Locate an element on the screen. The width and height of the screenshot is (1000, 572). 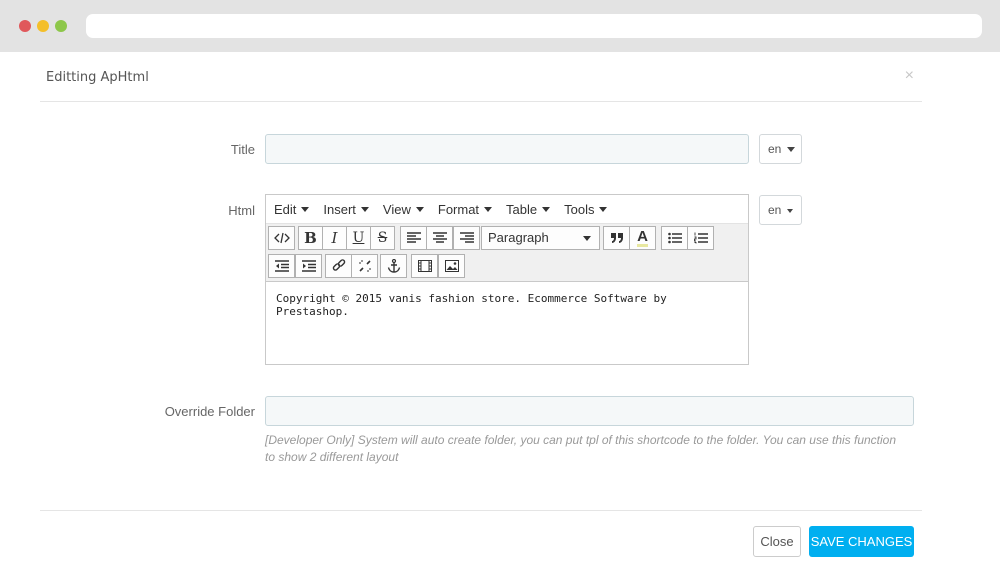
menu-table: Table is located at coordinates (528, 209).